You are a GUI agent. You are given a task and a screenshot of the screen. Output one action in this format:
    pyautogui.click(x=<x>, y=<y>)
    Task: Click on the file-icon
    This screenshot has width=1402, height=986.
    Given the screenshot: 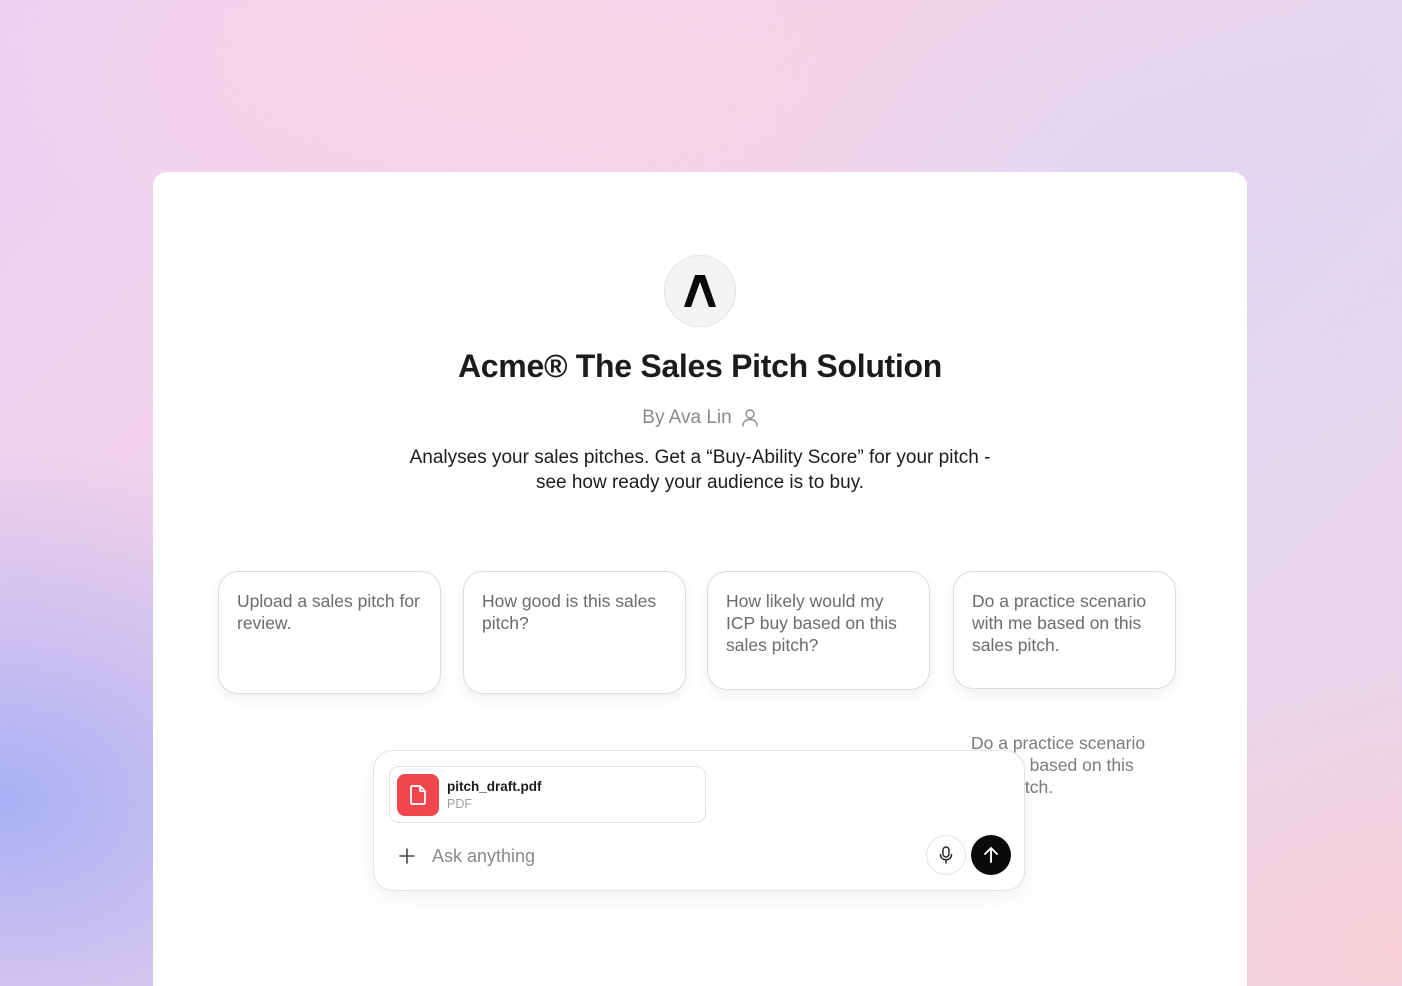 What is the action you would take?
    pyautogui.click(x=418, y=794)
    